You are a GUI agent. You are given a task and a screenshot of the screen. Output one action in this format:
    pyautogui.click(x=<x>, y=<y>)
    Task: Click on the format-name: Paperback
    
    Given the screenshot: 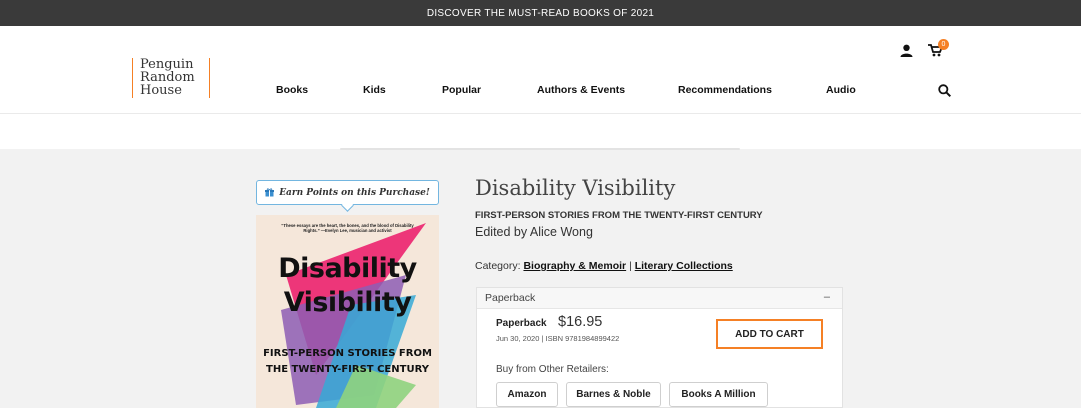 What is the action you would take?
    pyautogui.click(x=521, y=323)
    